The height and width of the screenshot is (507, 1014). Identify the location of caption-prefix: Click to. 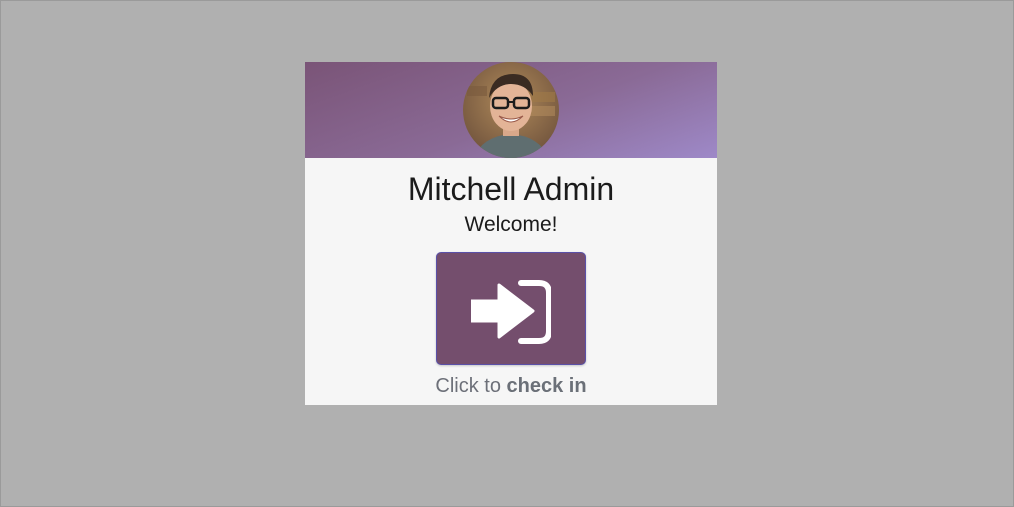
(471, 386).